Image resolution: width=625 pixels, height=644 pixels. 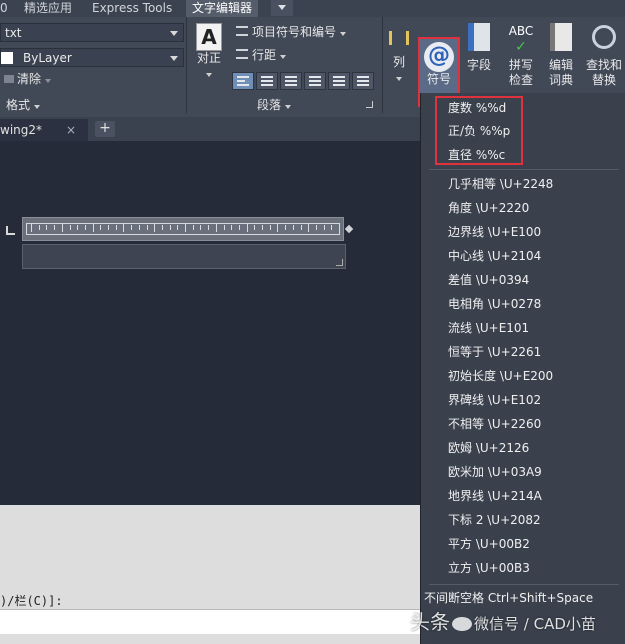 What do you see at coordinates (4, 8) in the screenshot?
I see `tab-partial: 0` at bounding box center [4, 8].